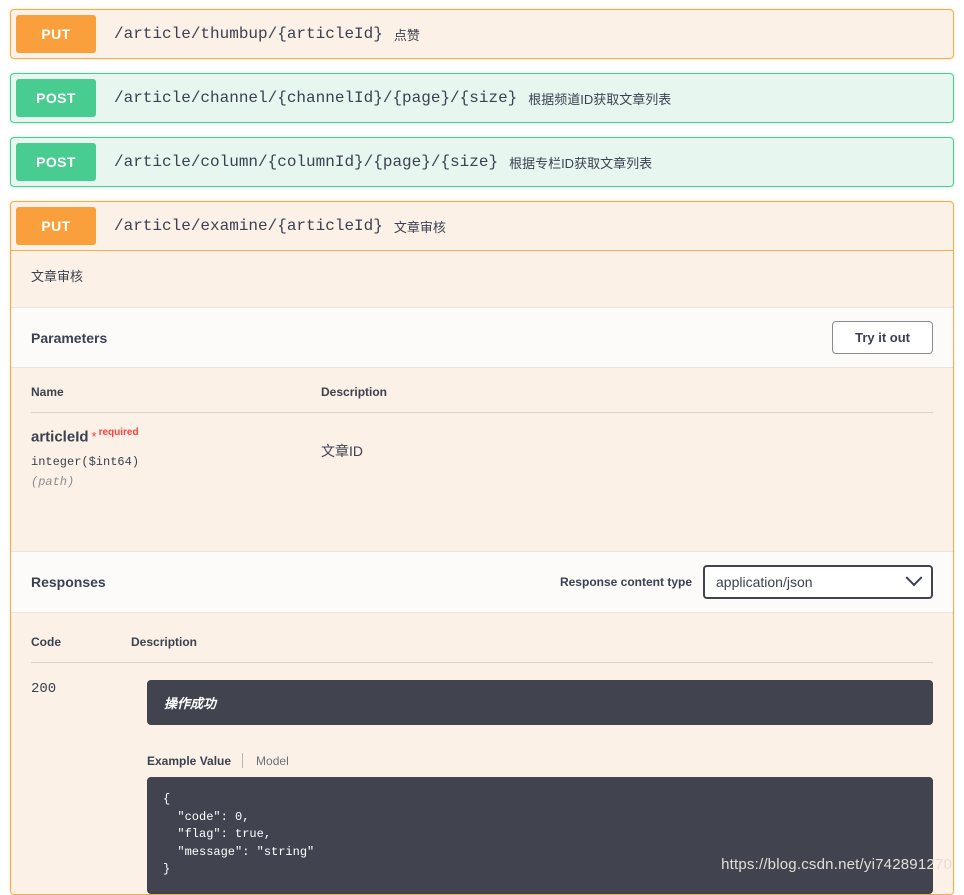  Describe the element at coordinates (306, 162) in the screenshot. I see `operation-path: /article/column/{columnId}/{page}/{size}` at that location.